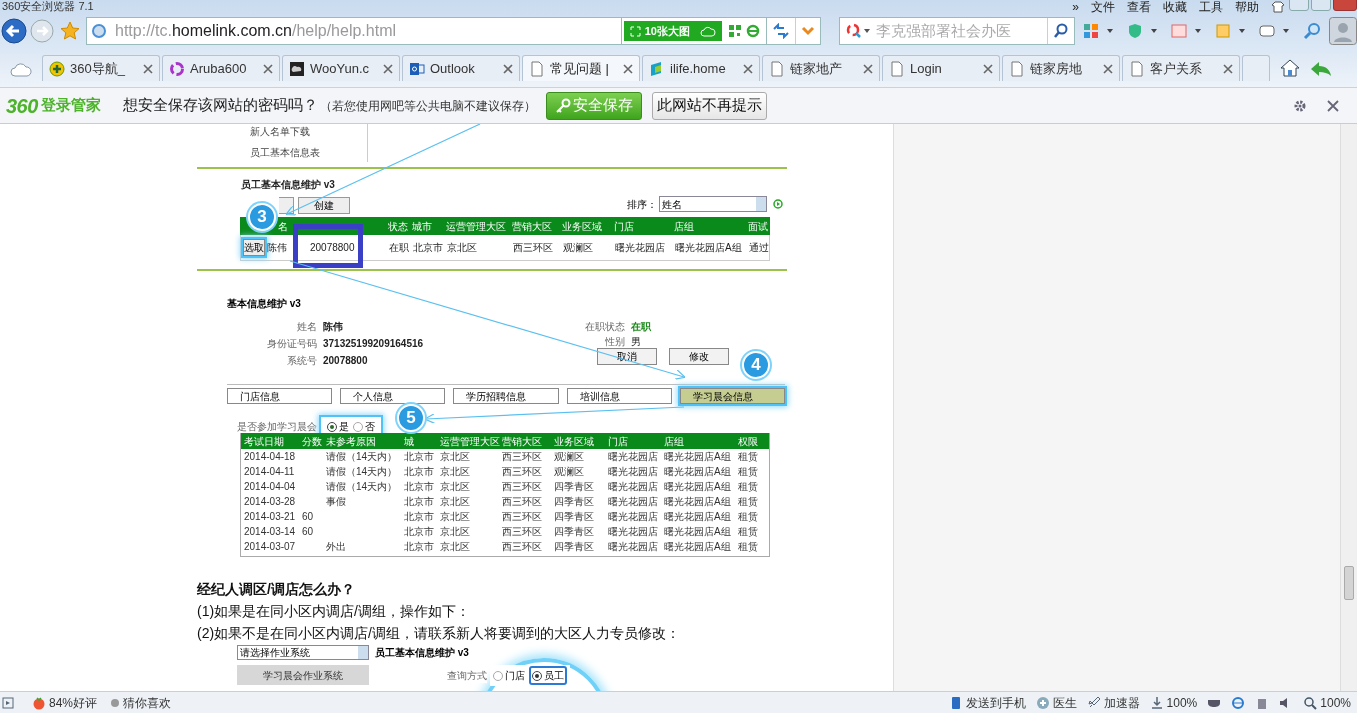 This screenshot has height=713, width=1357. I want to click on column-header: 面试, so click(758, 226).